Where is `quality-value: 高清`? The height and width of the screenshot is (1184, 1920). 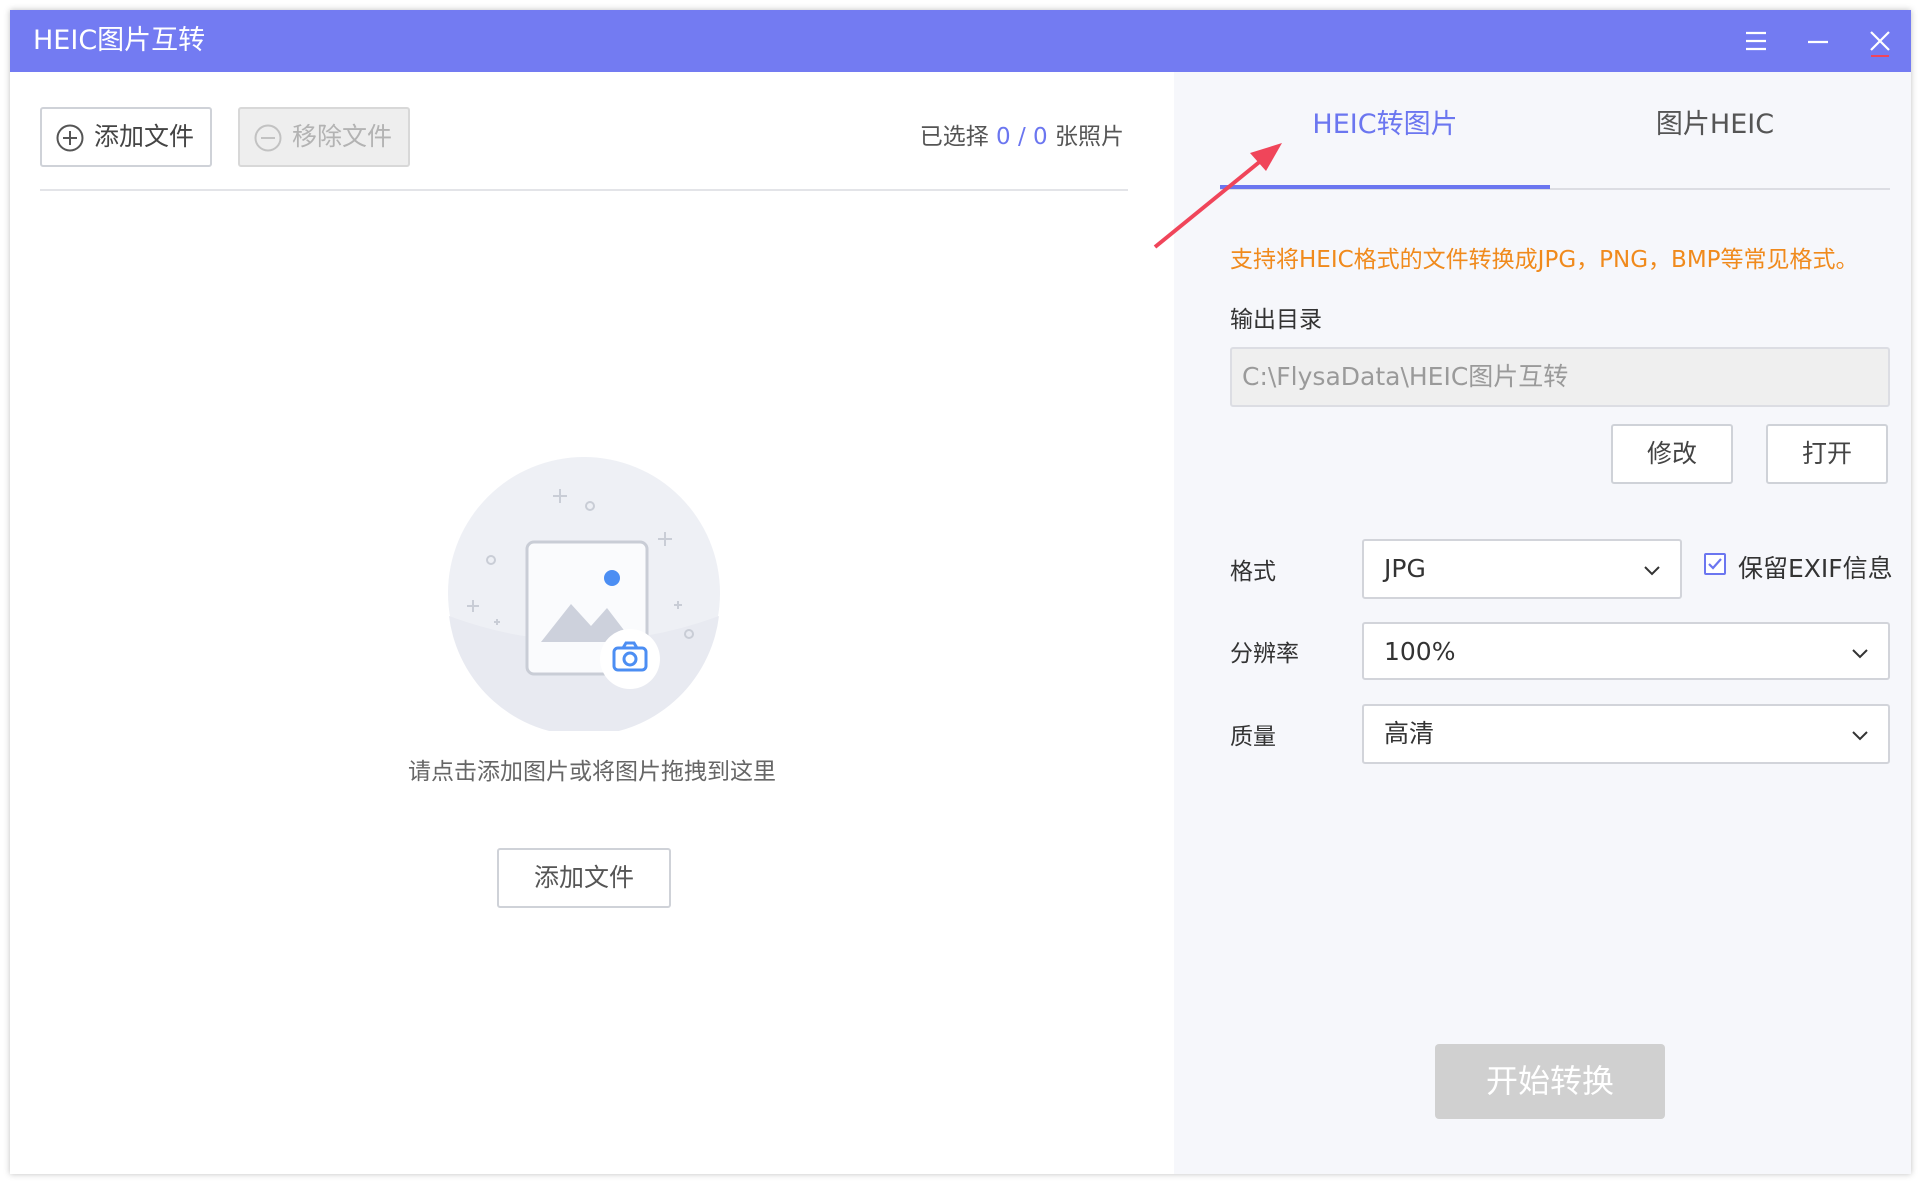
quality-value: 高清 is located at coordinates (1409, 733).